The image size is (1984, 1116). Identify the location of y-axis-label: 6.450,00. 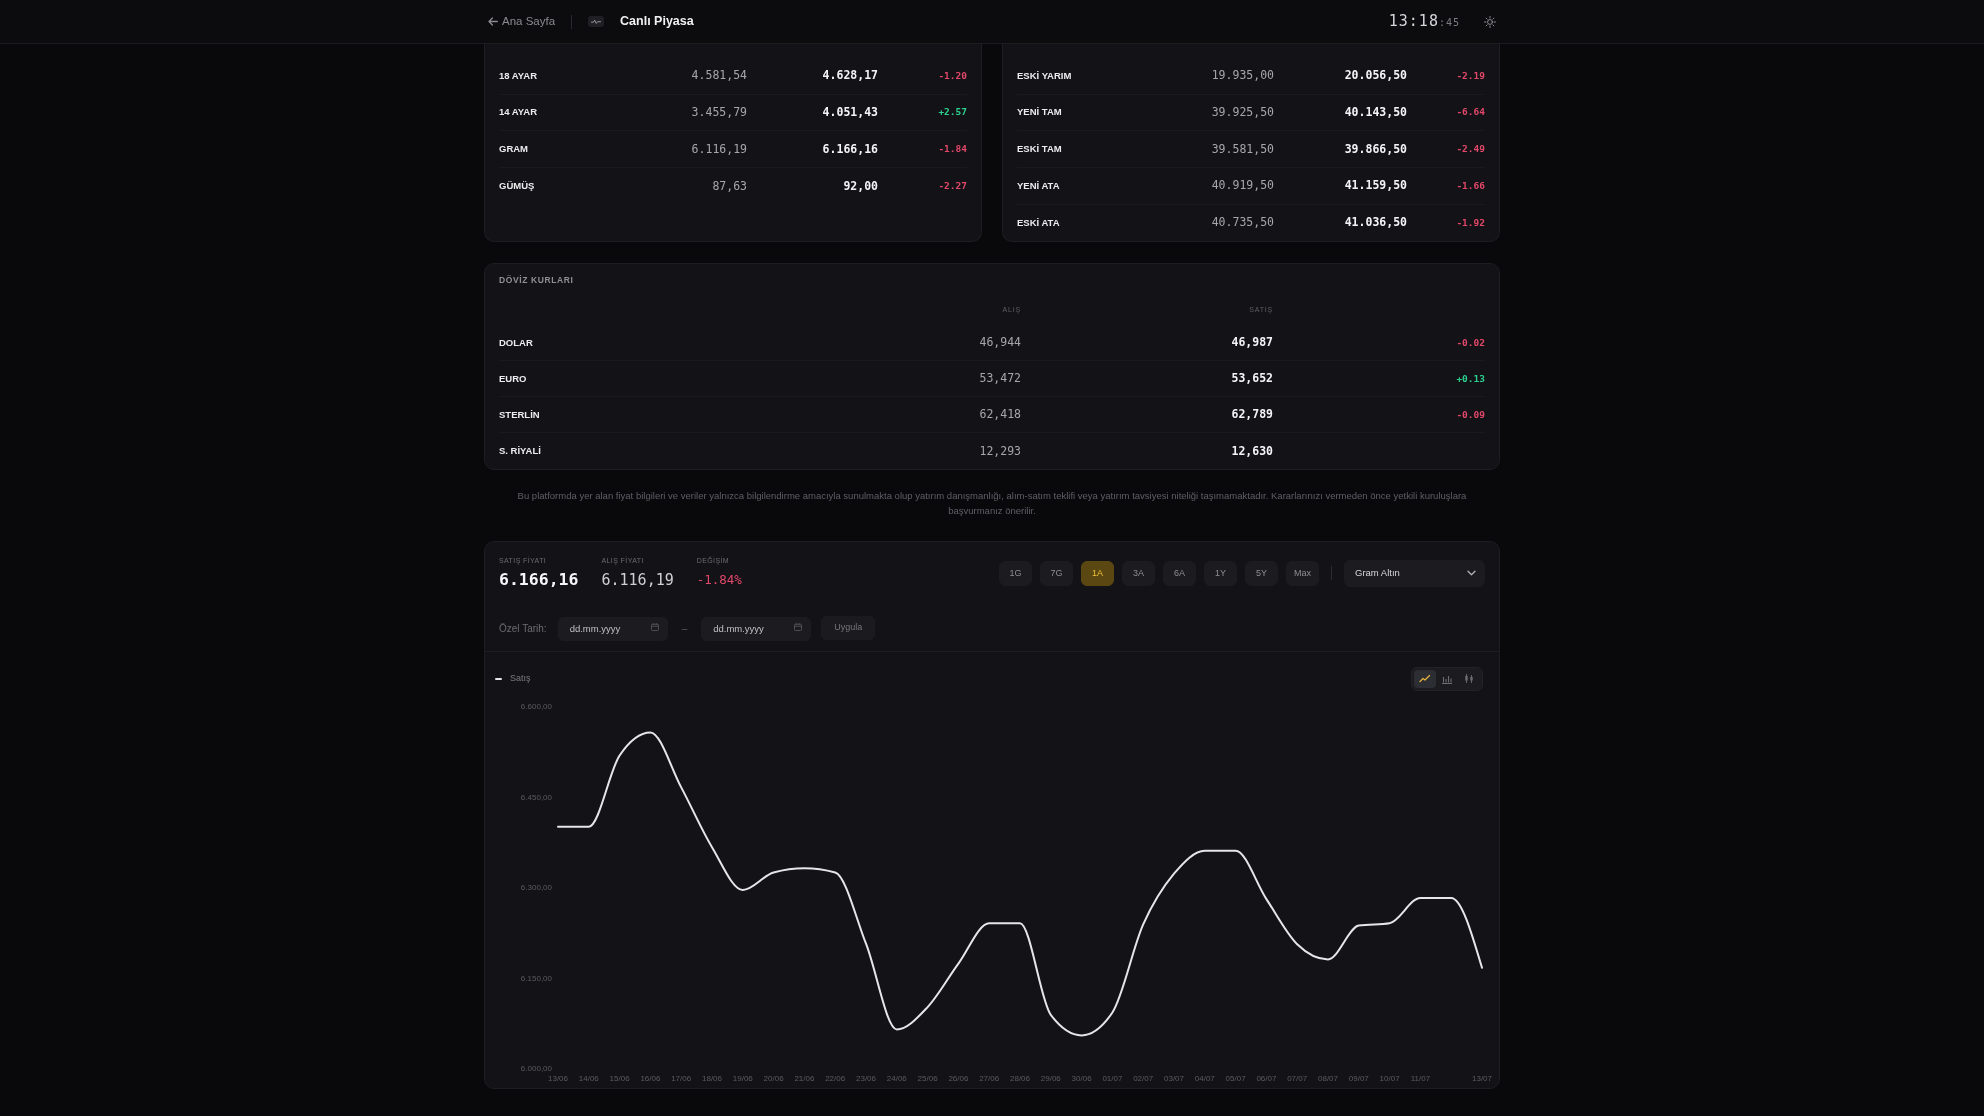
(536, 797).